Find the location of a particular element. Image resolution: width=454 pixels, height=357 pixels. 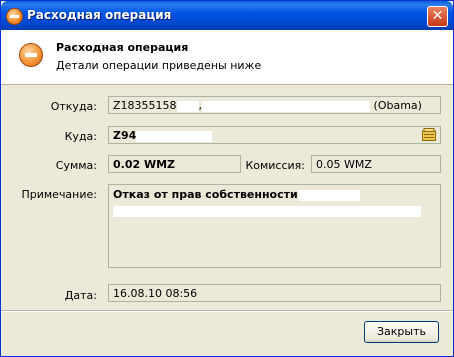

minus-circle-icon is located at coordinates (31, 55).